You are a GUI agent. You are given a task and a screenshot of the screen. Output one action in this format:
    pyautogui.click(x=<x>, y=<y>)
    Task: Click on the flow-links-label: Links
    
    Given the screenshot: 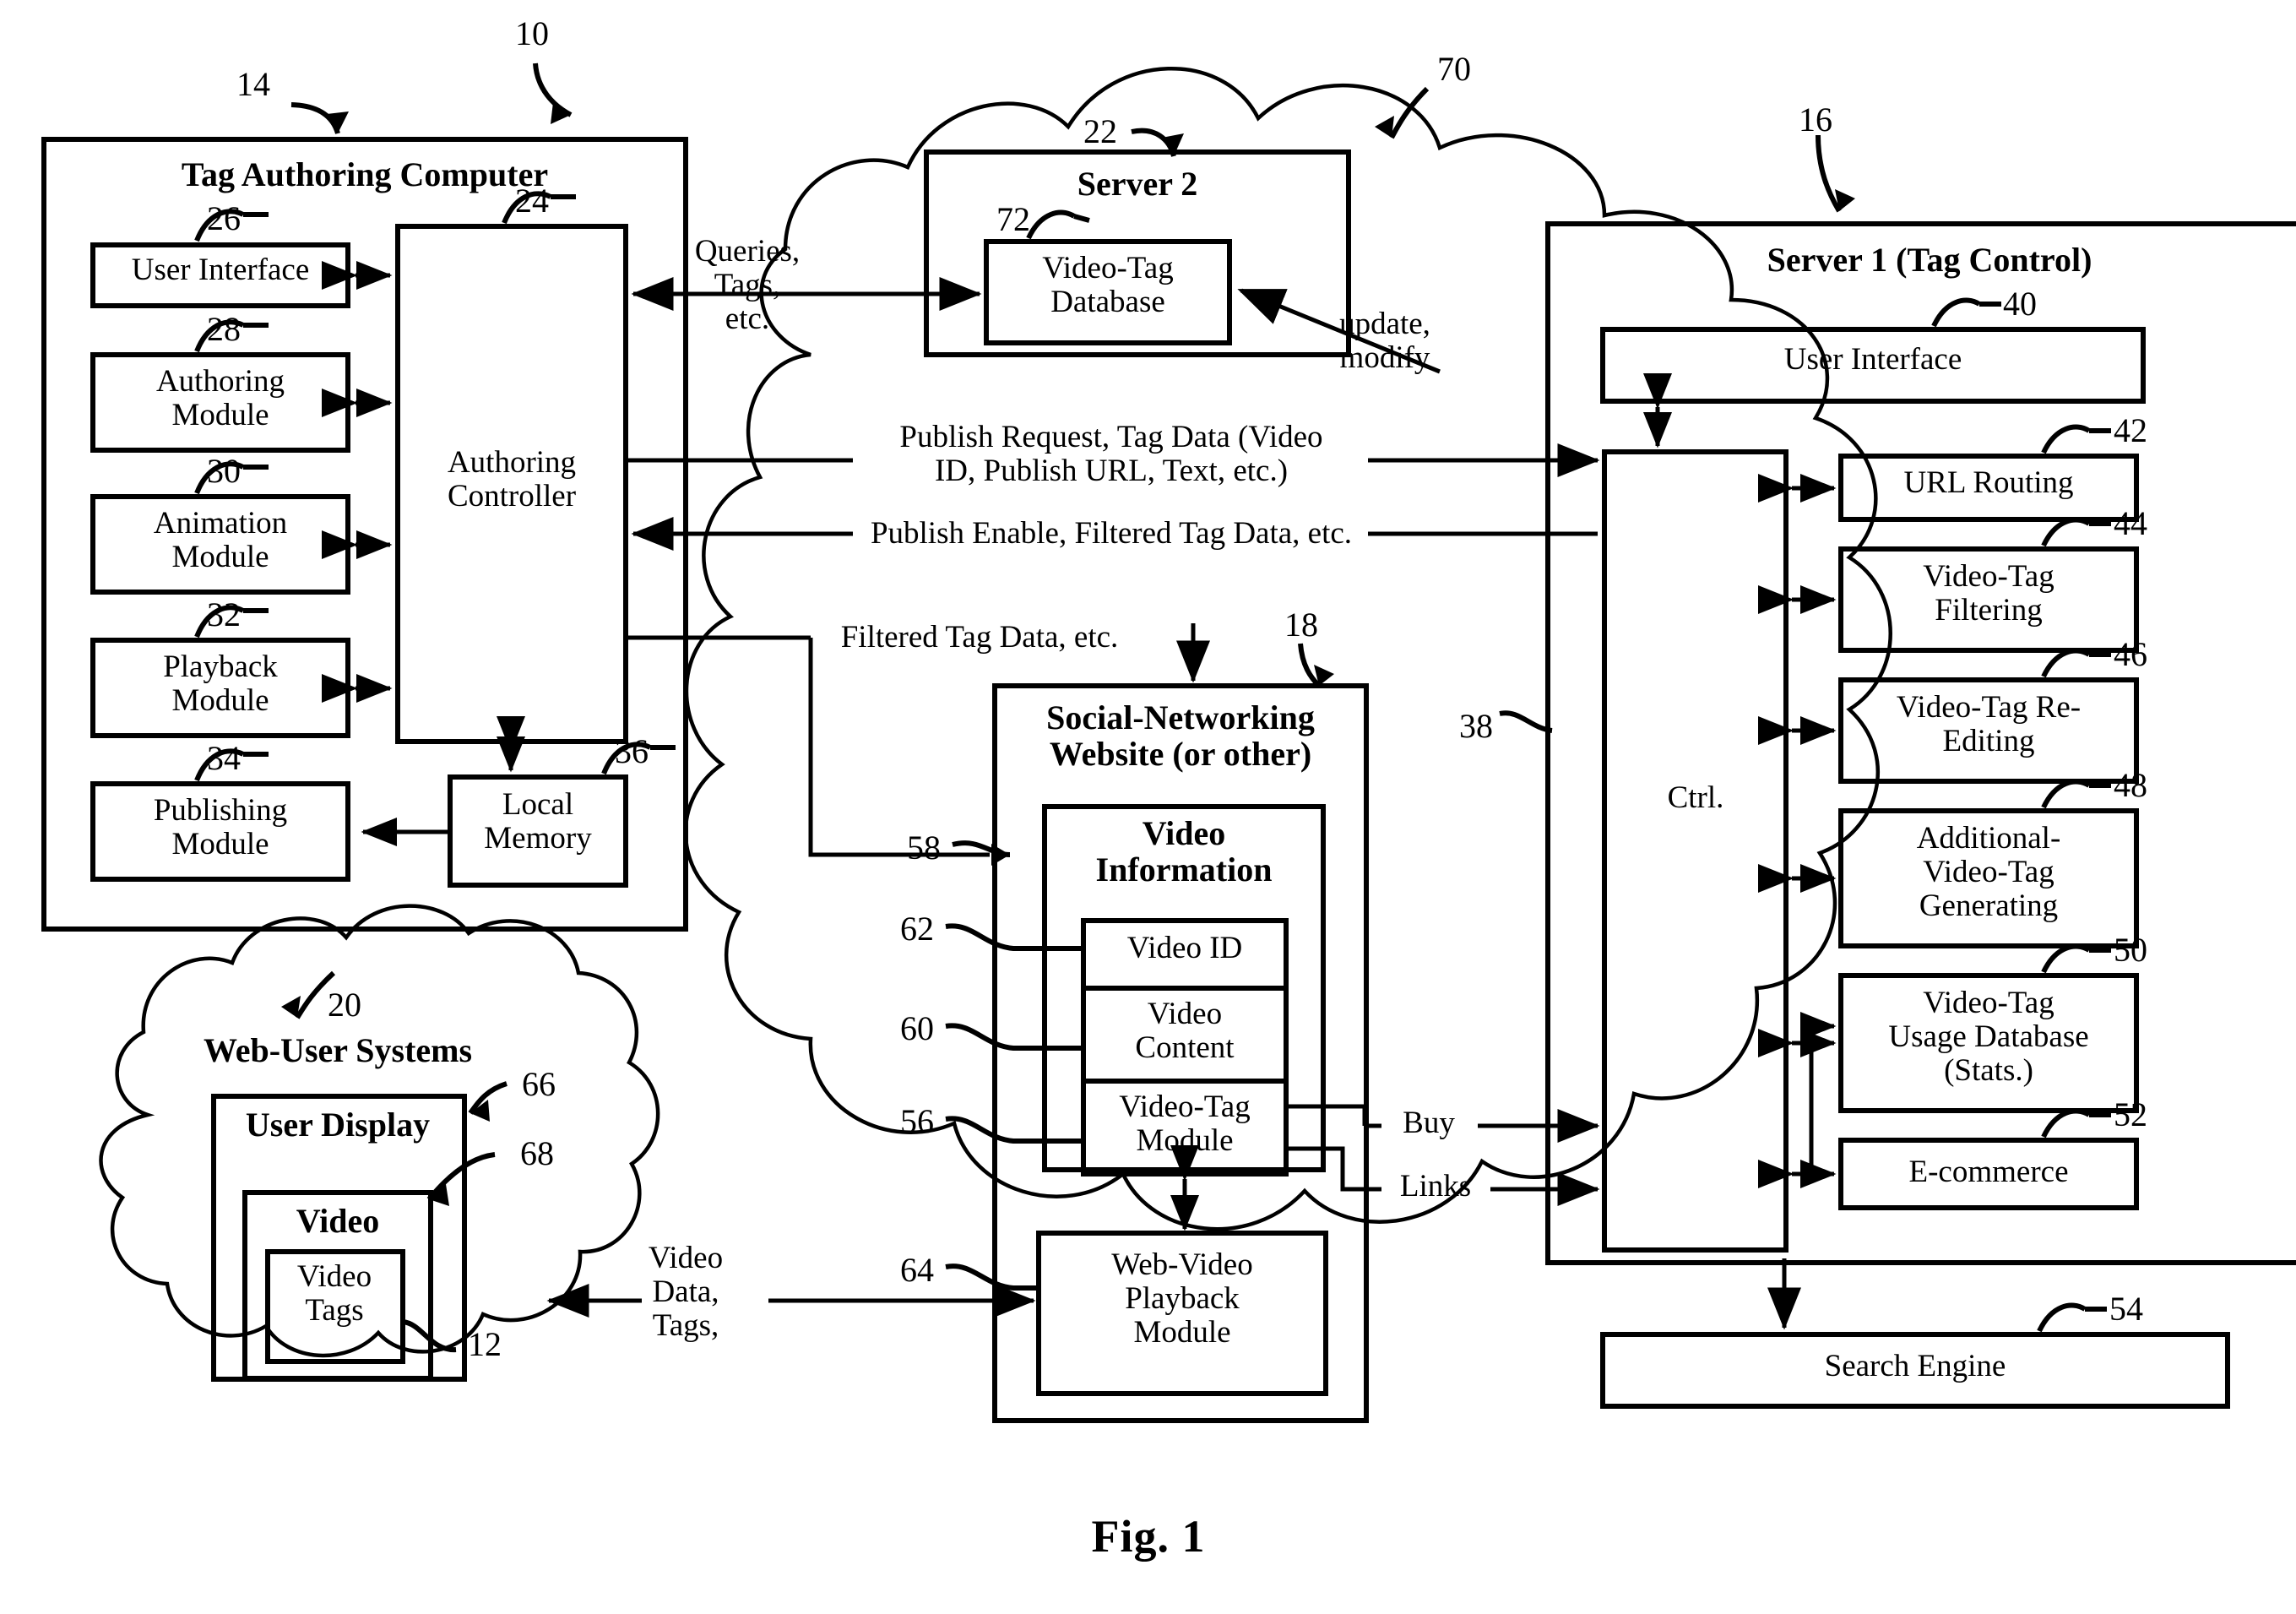 What is the action you would take?
    pyautogui.click(x=1435, y=1186)
    